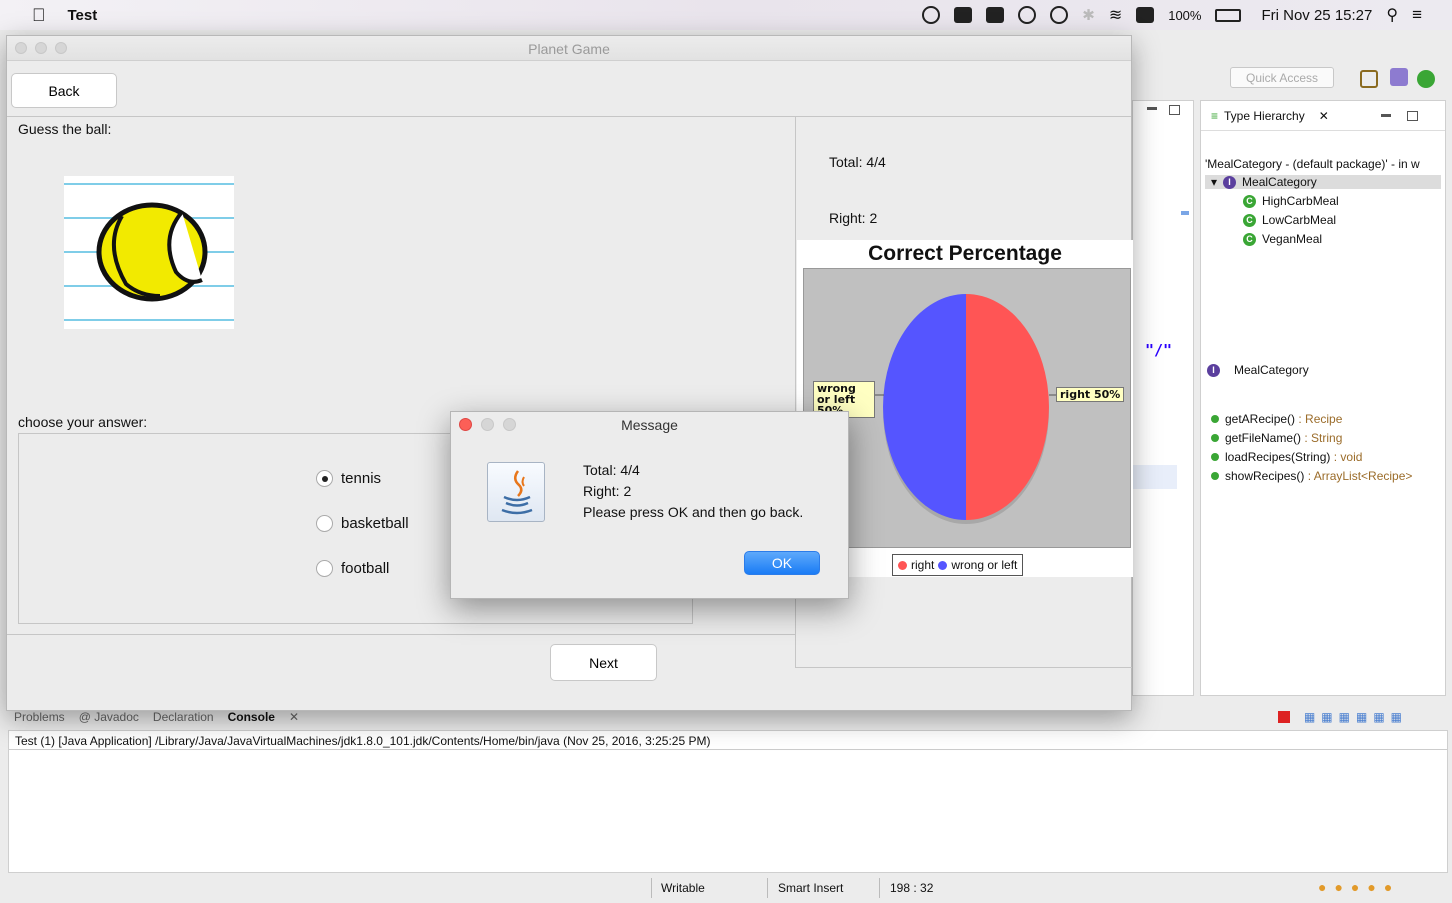  I want to click on console-toolbar-icons: ▦▦▦▦▦▦, so click(1356, 717).